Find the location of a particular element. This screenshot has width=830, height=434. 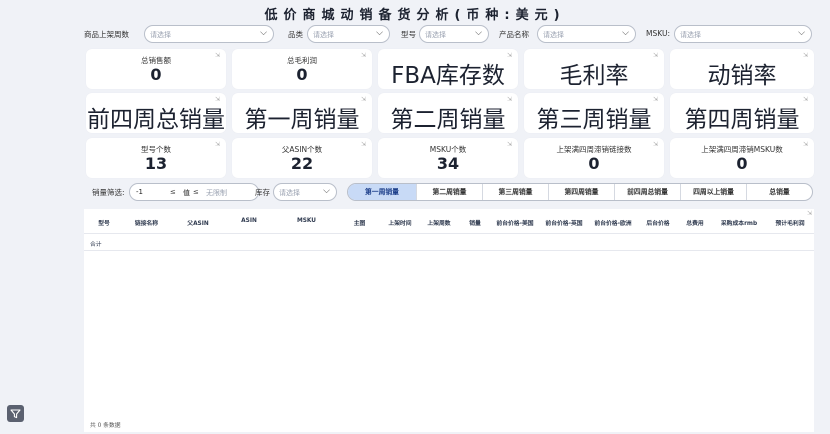

sales-min-value: -1 is located at coordinates (139, 192).